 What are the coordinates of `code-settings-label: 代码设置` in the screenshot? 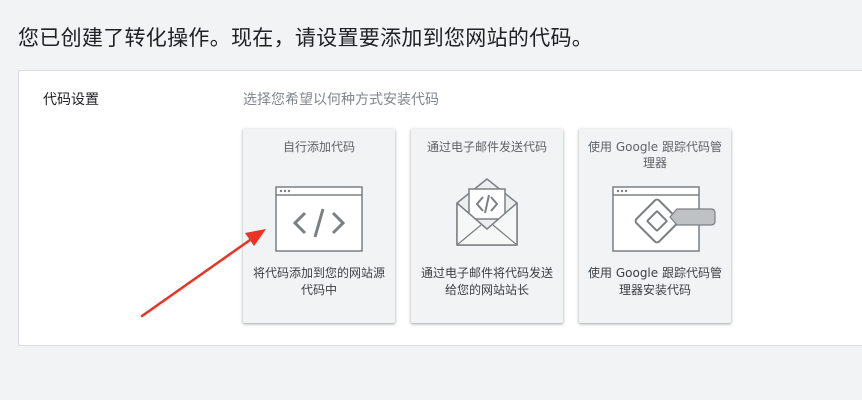 It's located at (71, 100).